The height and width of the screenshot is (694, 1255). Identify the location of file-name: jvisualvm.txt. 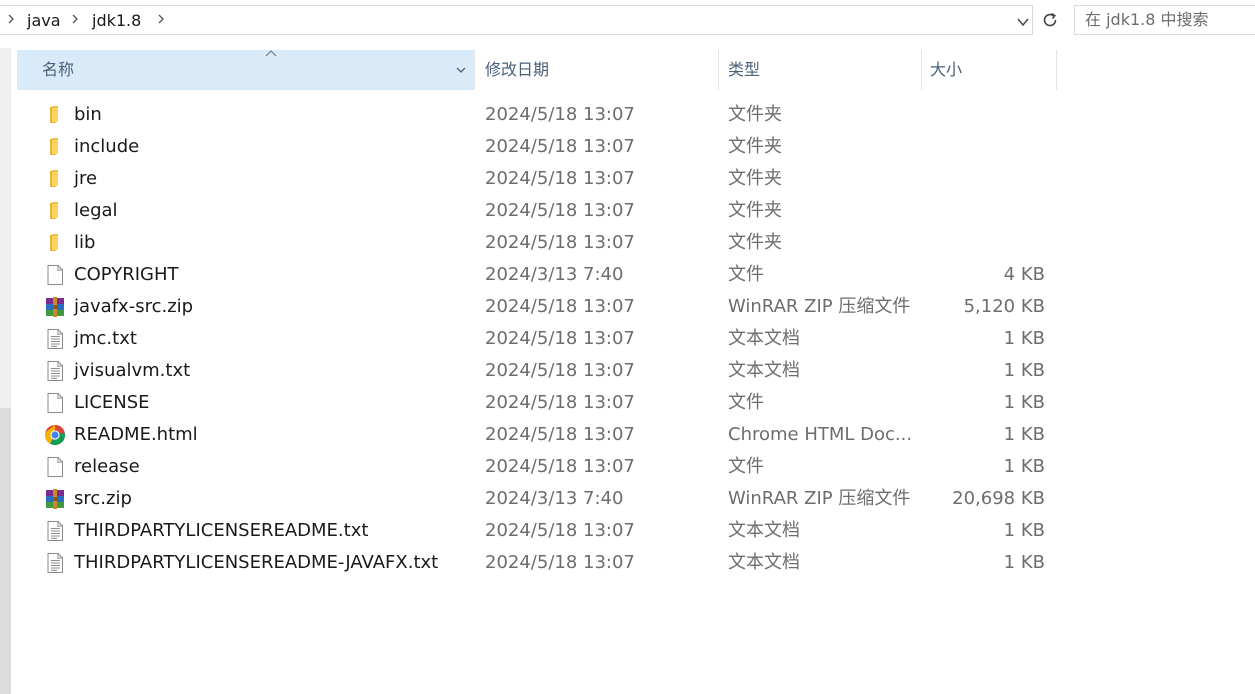
(132, 370).